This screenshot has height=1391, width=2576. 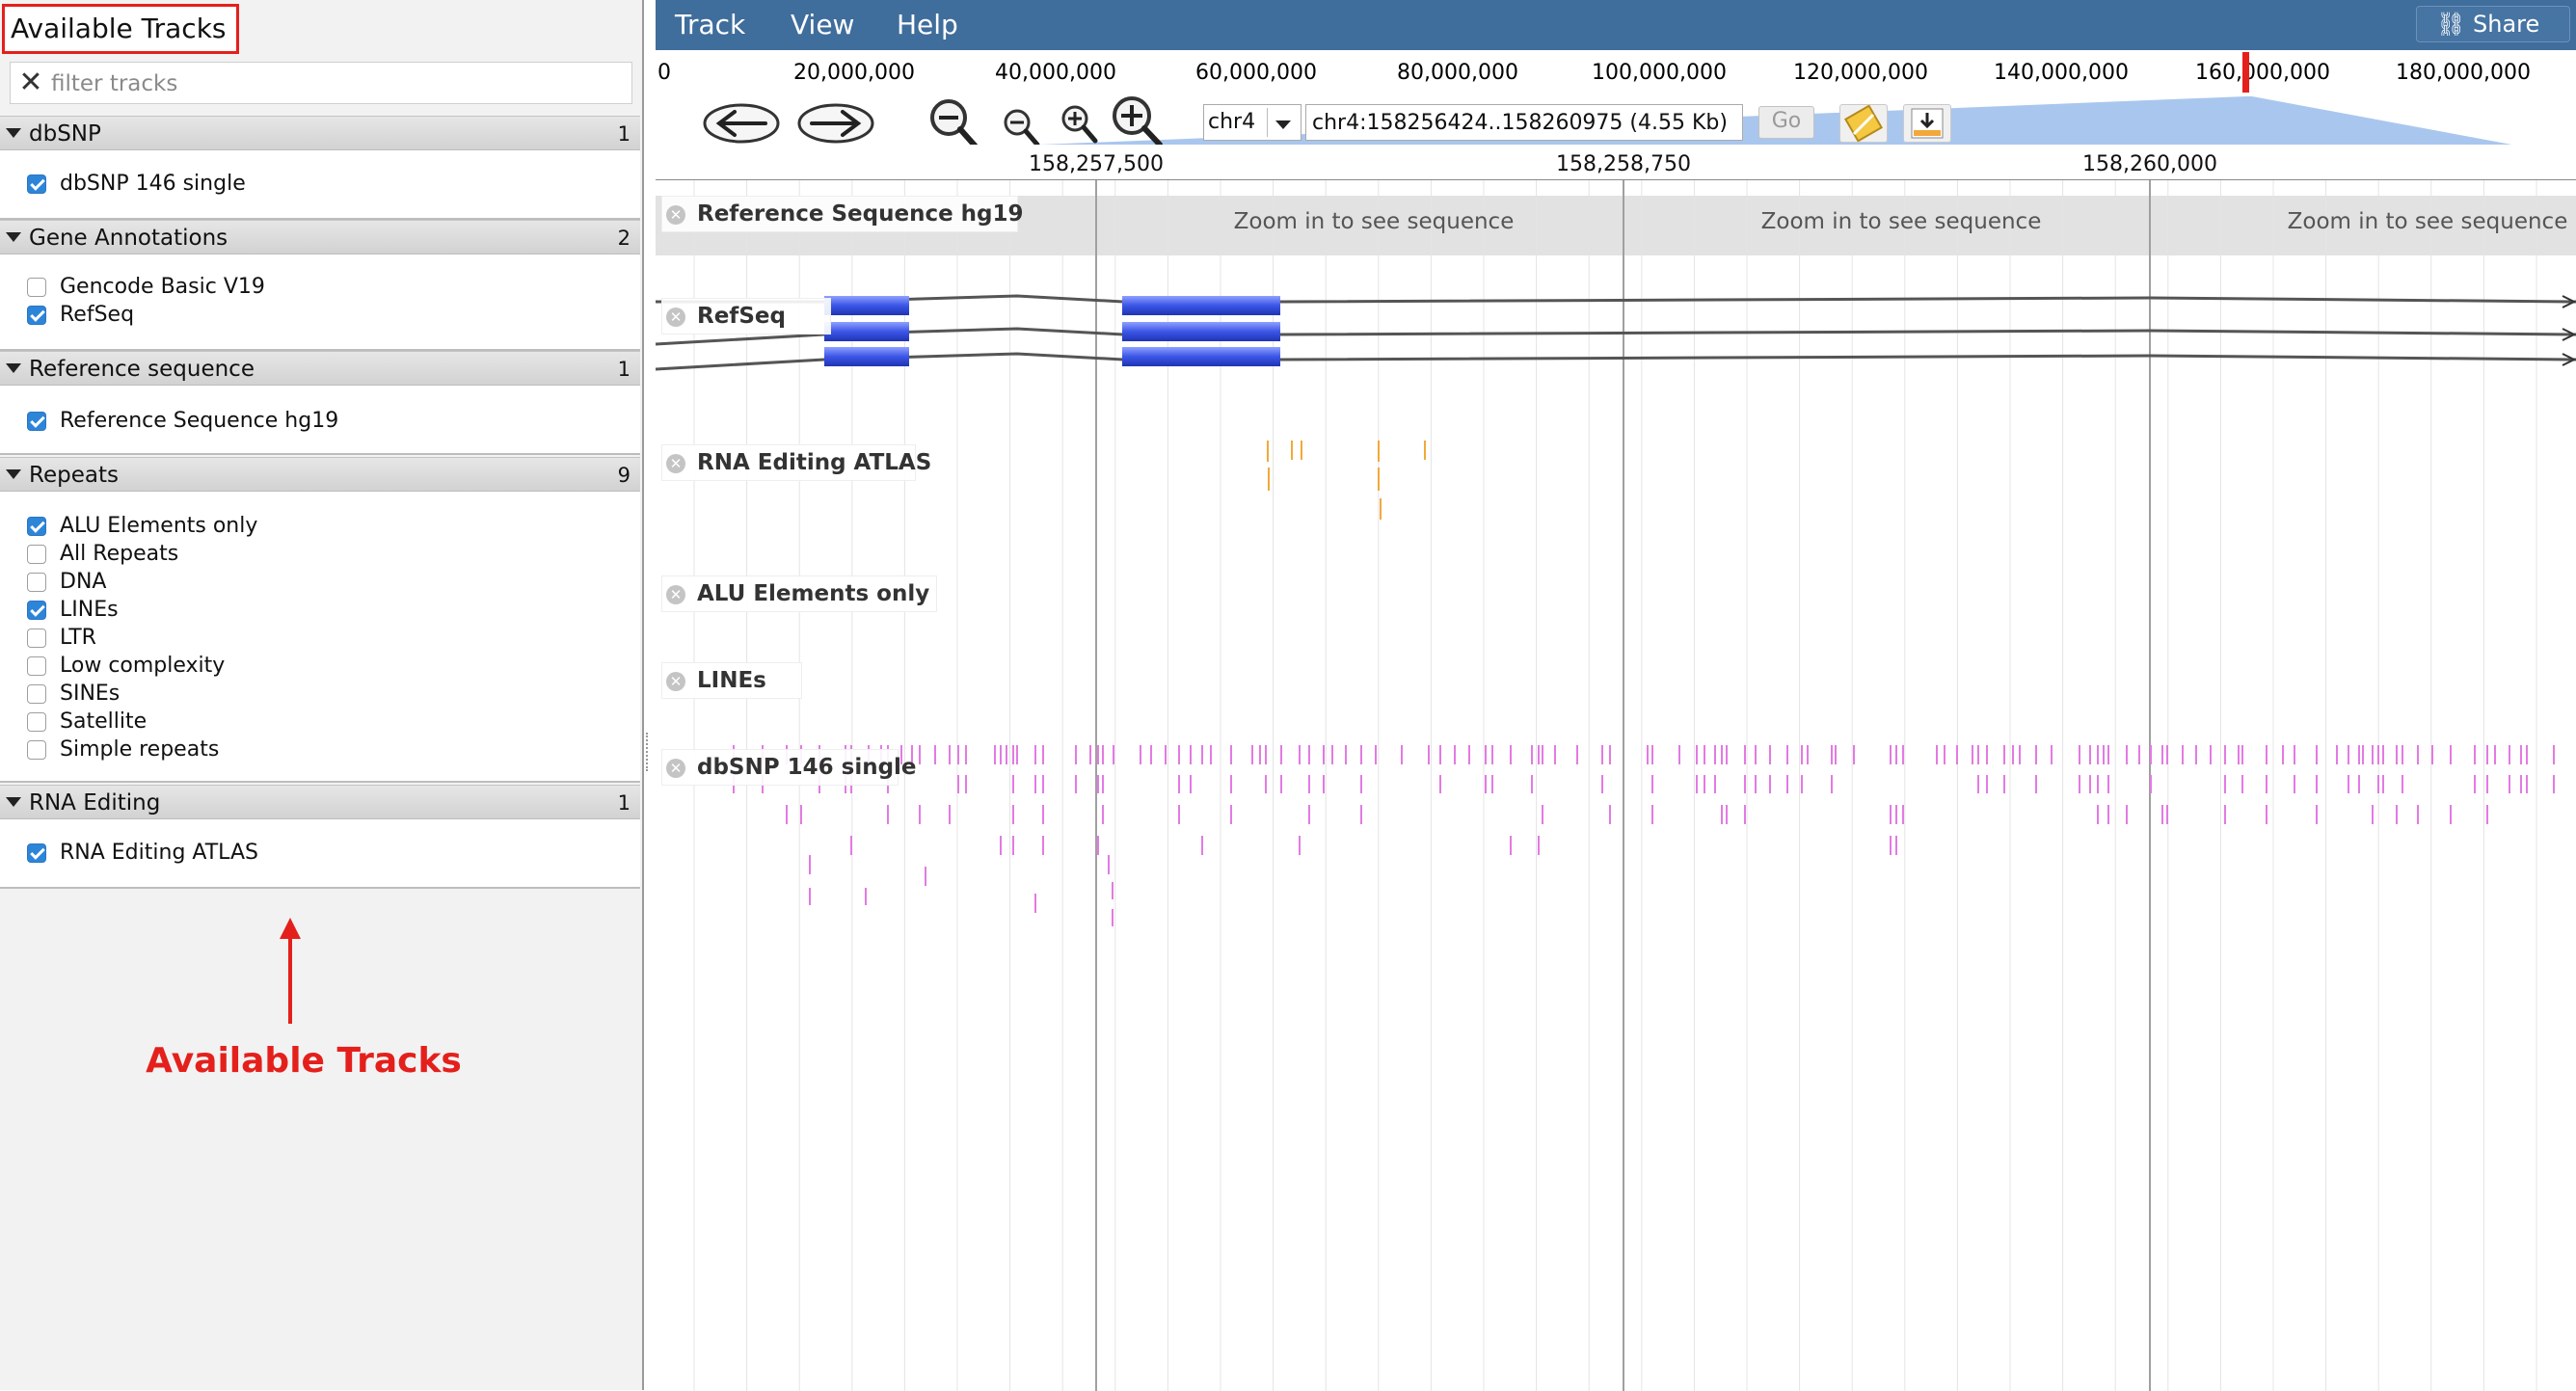 I want to click on scale-bar: 158,257,500 158,258,750 158,260,000, so click(x=1616, y=162).